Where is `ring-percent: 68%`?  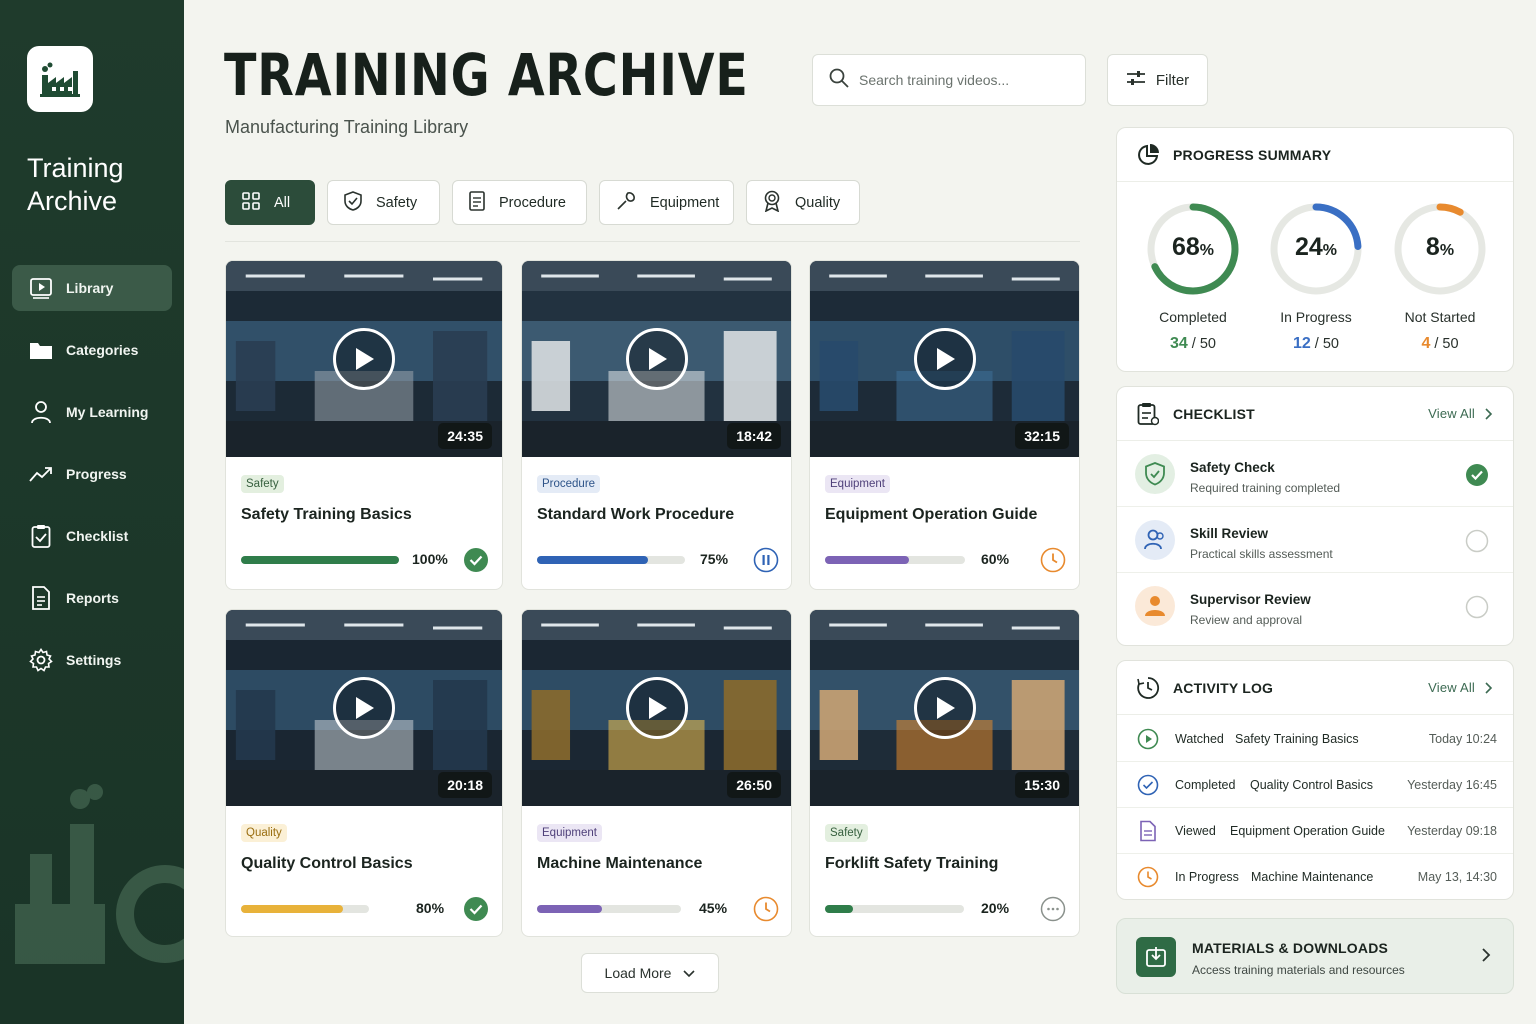
ring-percent: 68% is located at coordinates (1193, 247).